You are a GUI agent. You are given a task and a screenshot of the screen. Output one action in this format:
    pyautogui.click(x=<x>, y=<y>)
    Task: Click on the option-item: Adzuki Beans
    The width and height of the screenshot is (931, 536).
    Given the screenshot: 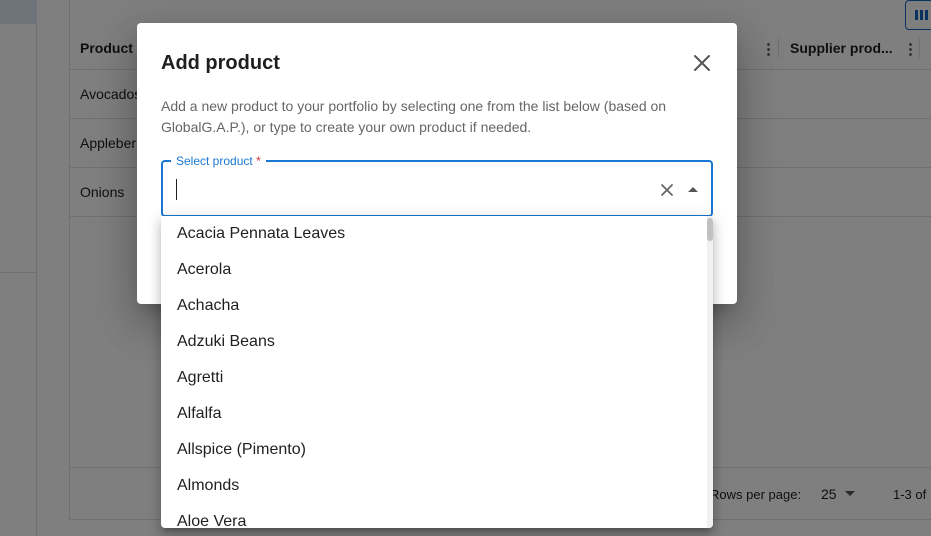 What is the action you would take?
    pyautogui.click(x=434, y=342)
    